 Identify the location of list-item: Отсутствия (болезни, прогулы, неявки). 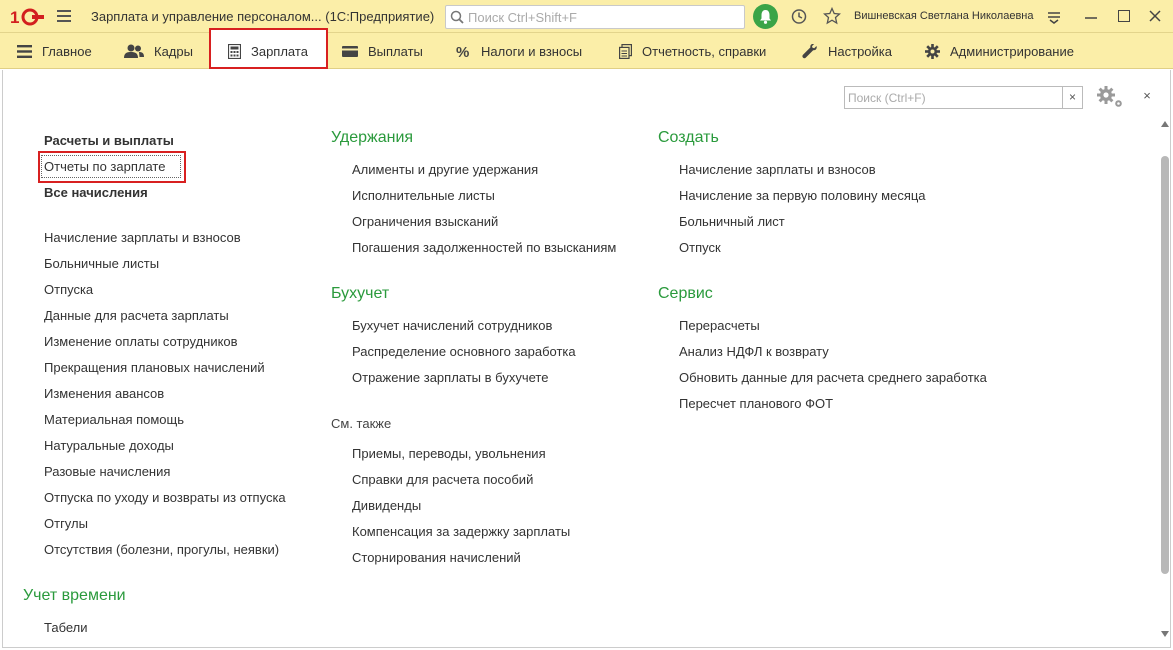
(161, 549).